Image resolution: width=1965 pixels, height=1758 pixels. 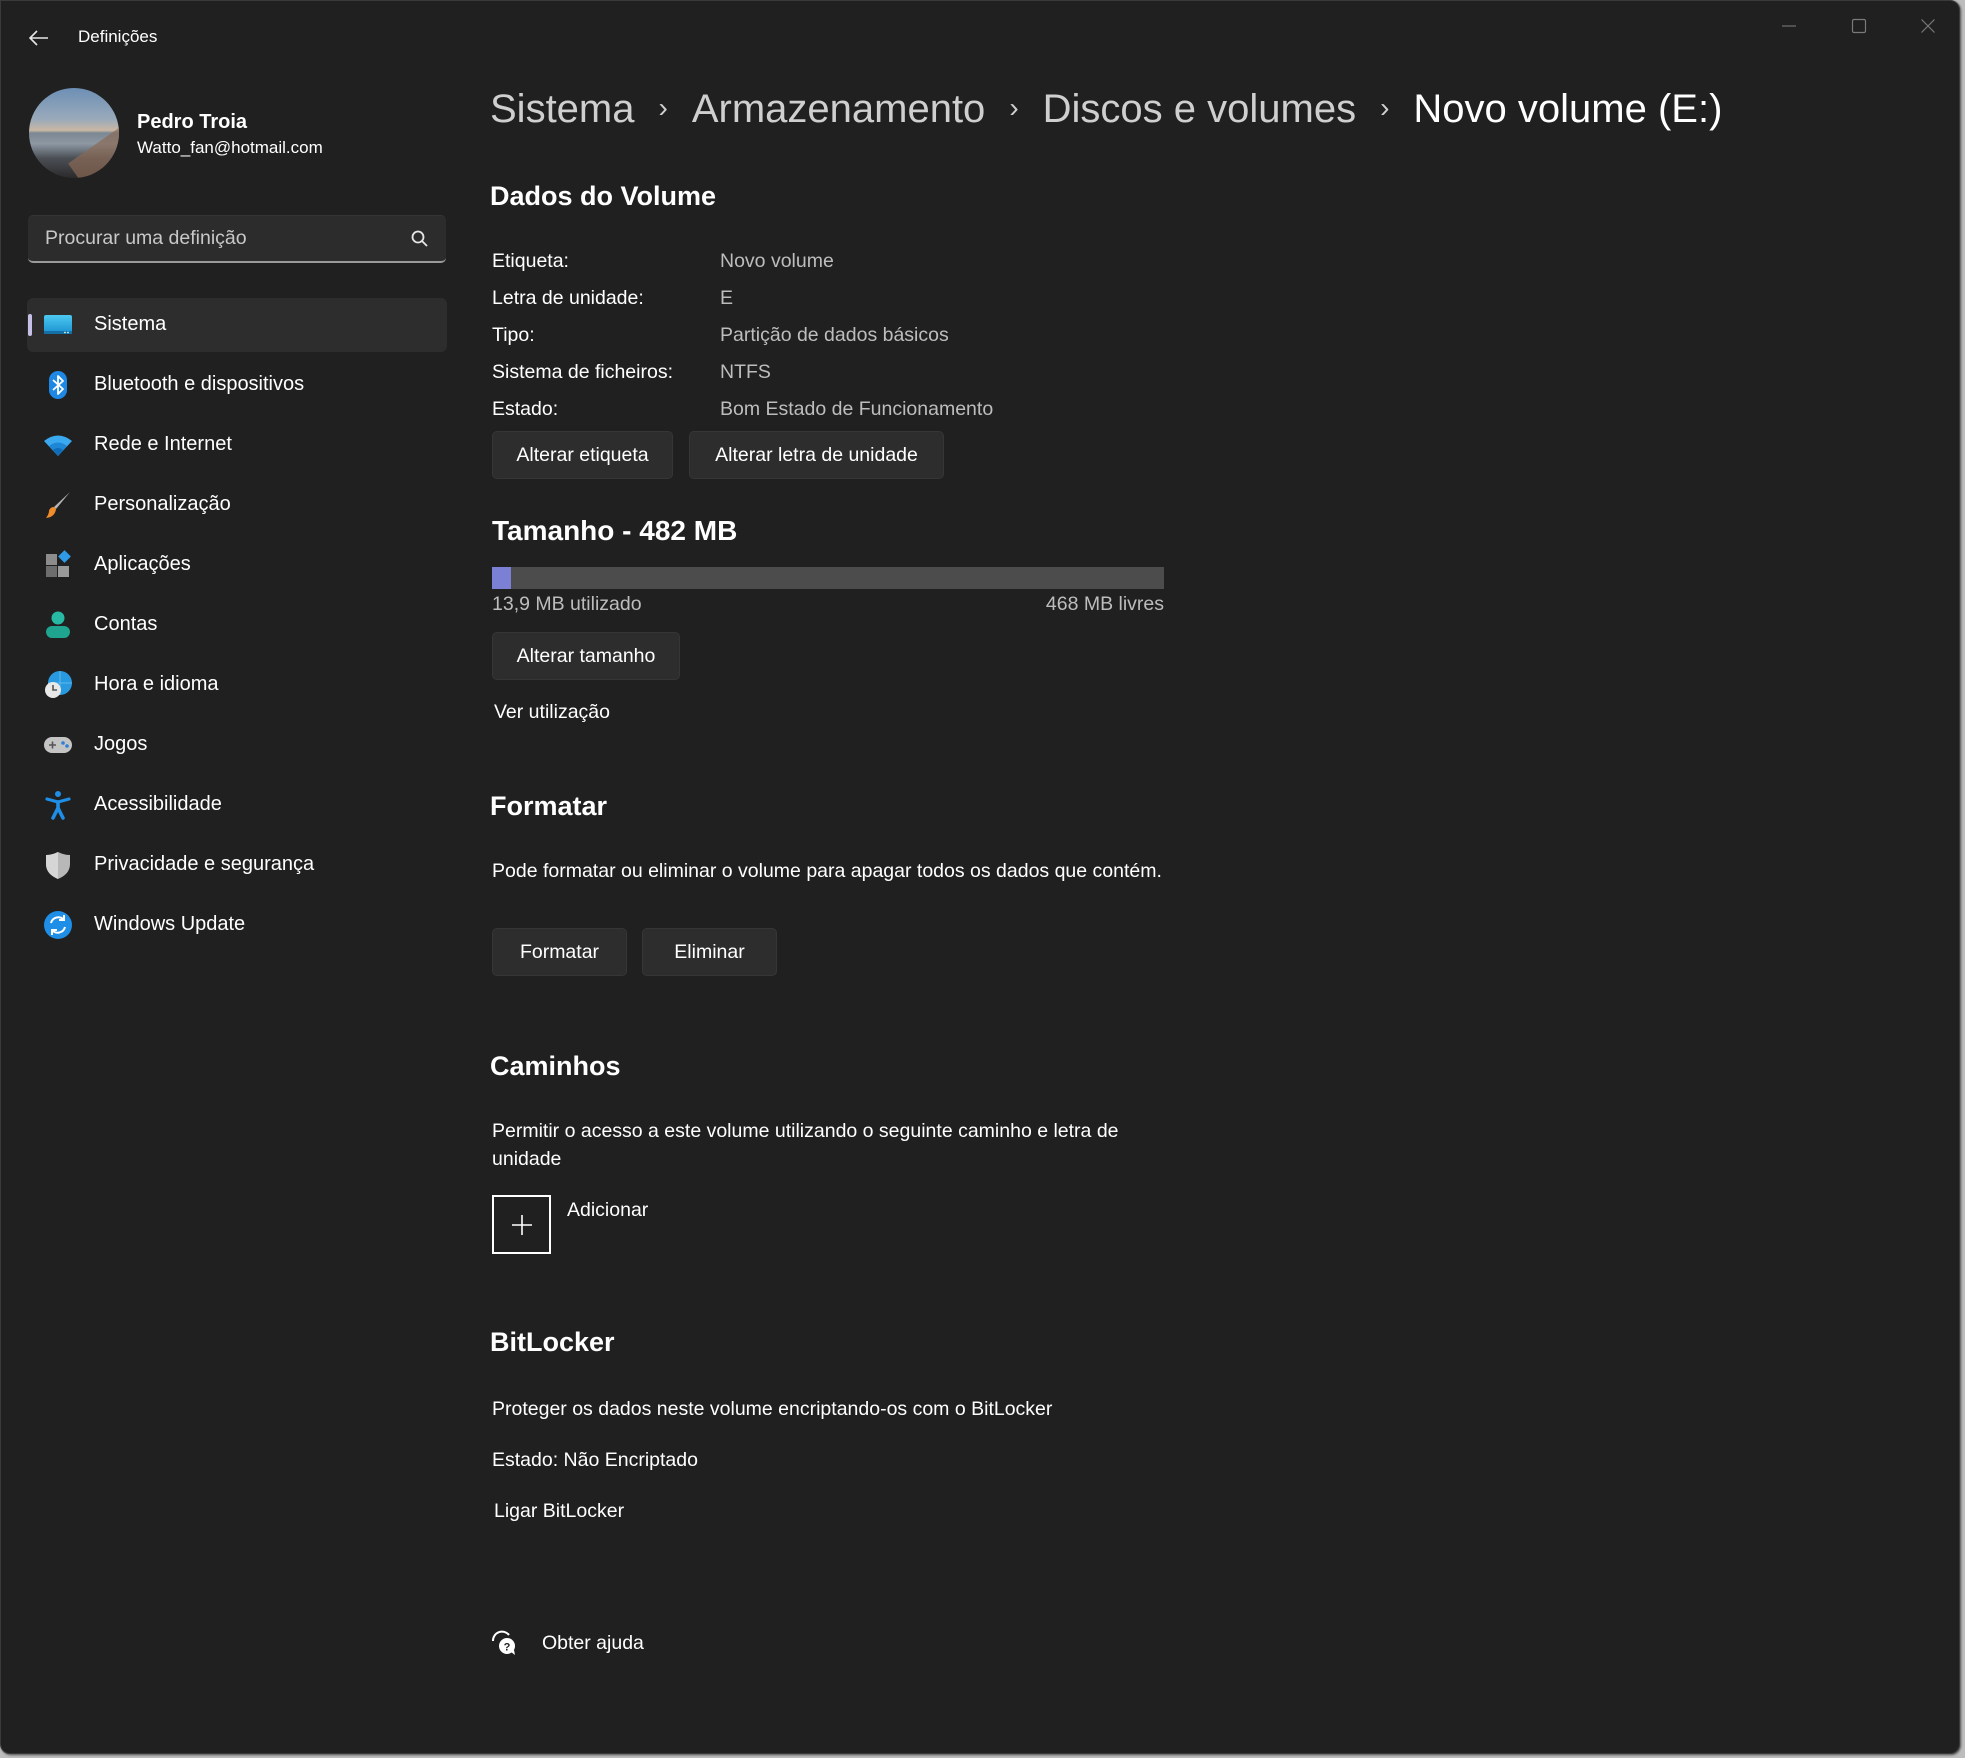 I want to click on sidebar-item-network: Rede e Internet, so click(x=237, y=445).